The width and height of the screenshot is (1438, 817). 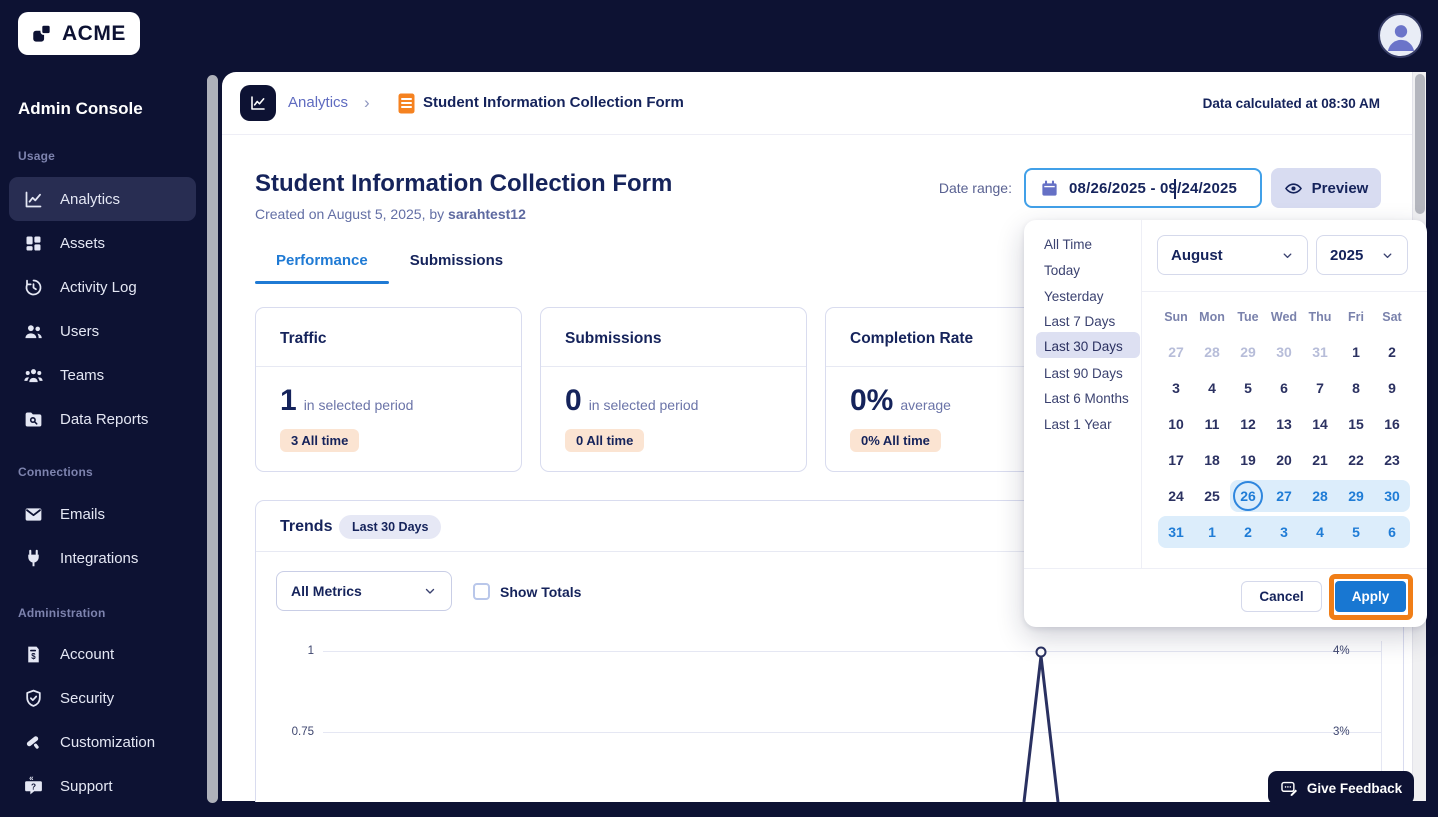 I want to click on sidebar-section-connections: Connections, so click(x=55, y=472).